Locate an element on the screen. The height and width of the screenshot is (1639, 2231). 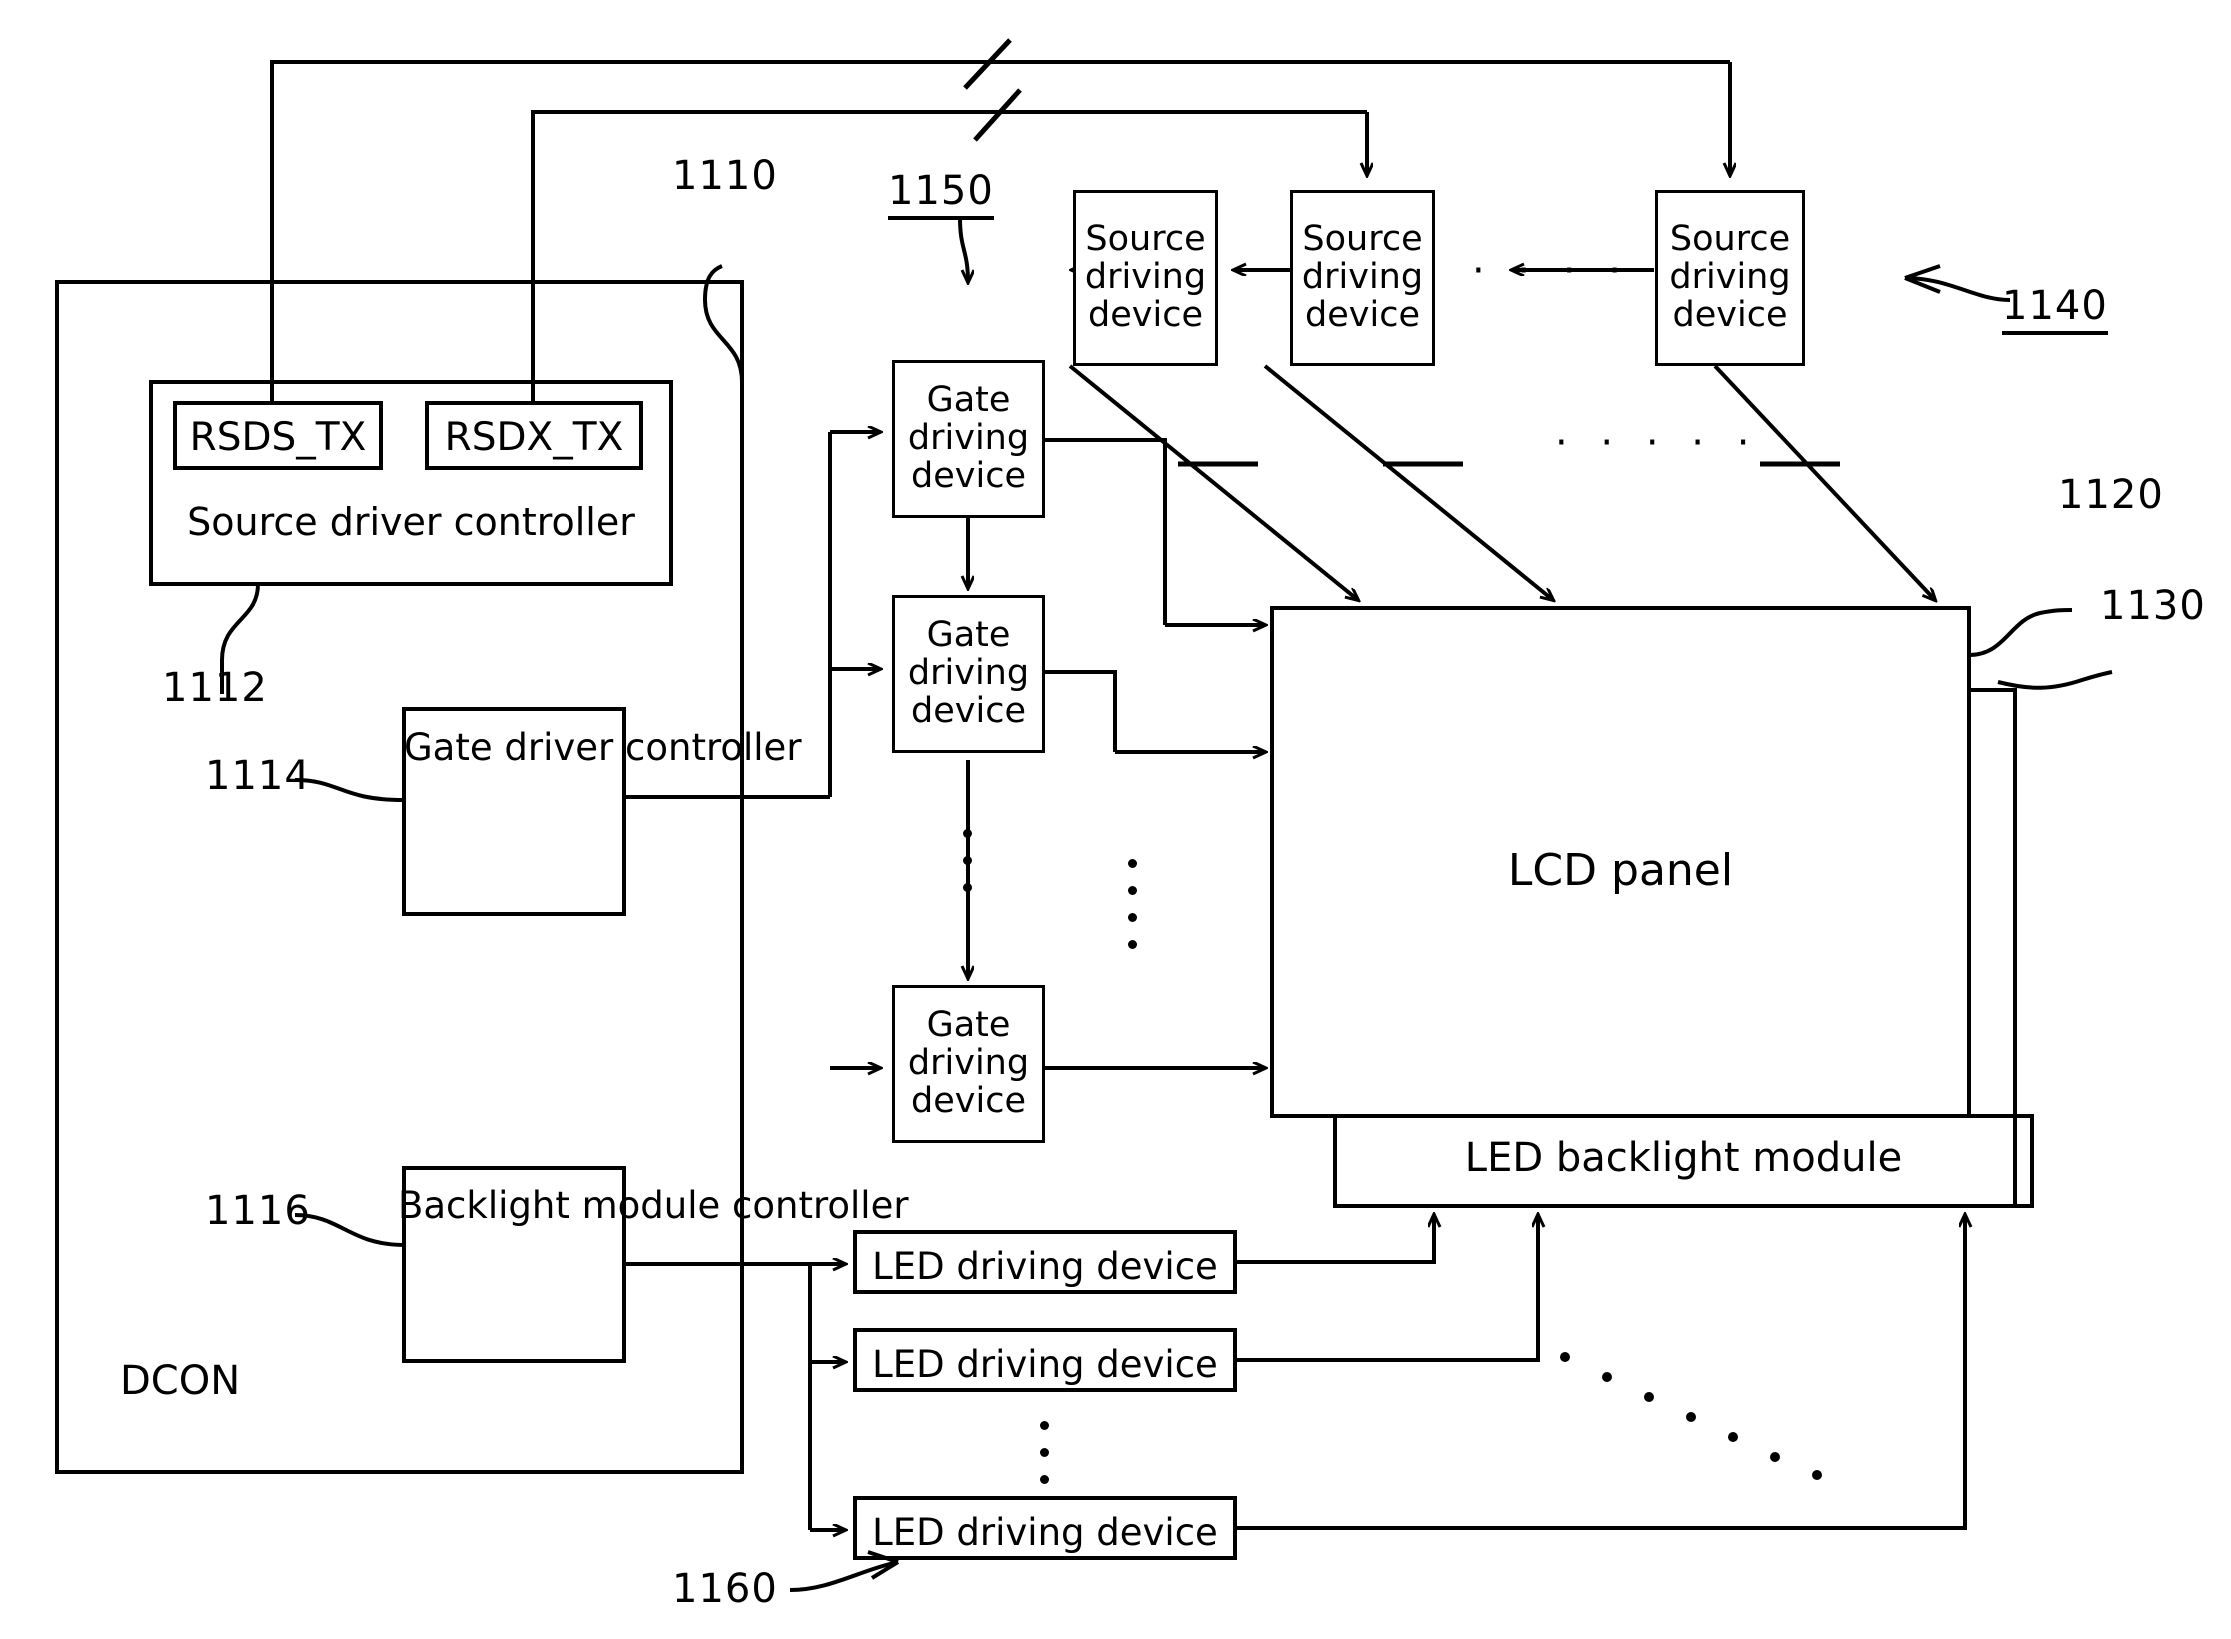
rsdx-tx-label: RSDX_TX is located at coordinates (534, 437).